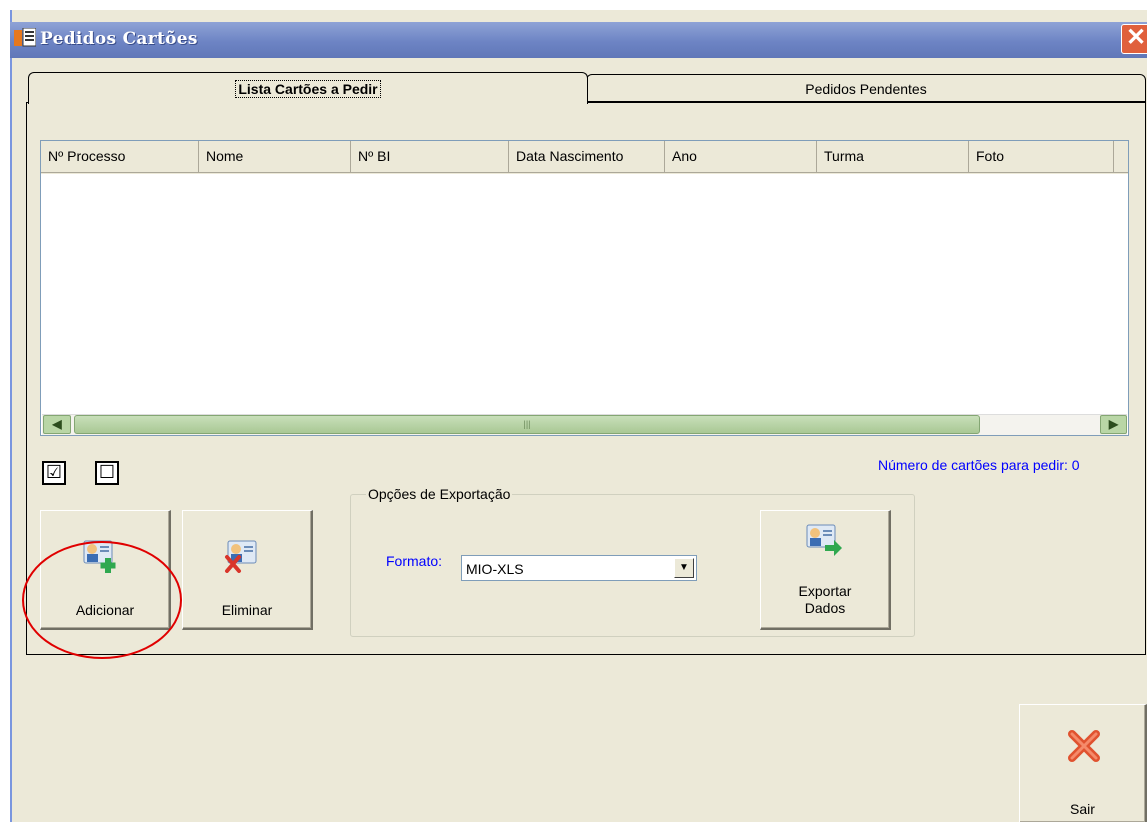 The height and width of the screenshot is (822, 1147). What do you see at coordinates (119, 39) in the screenshot?
I see `window-title: Pedidos Cartões` at bounding box center [119, 39].